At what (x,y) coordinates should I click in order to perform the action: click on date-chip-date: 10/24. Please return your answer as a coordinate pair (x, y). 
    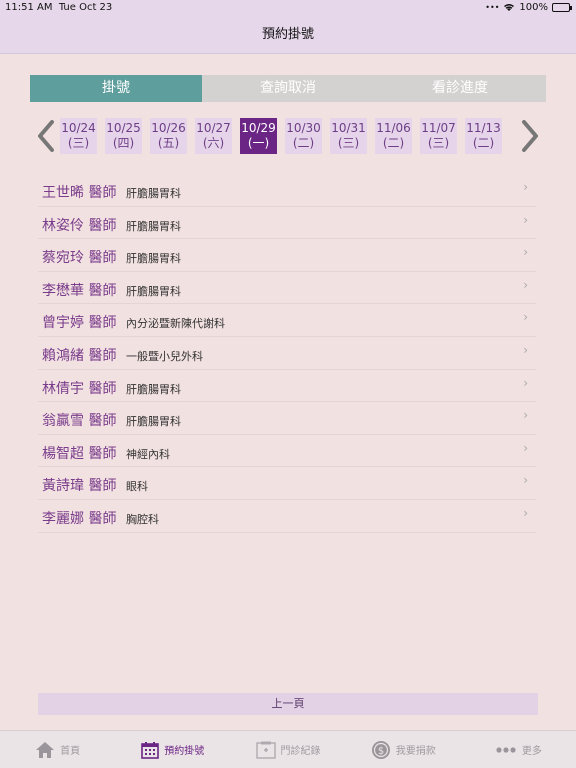
    Looking at the image, I should click on (78, 128).